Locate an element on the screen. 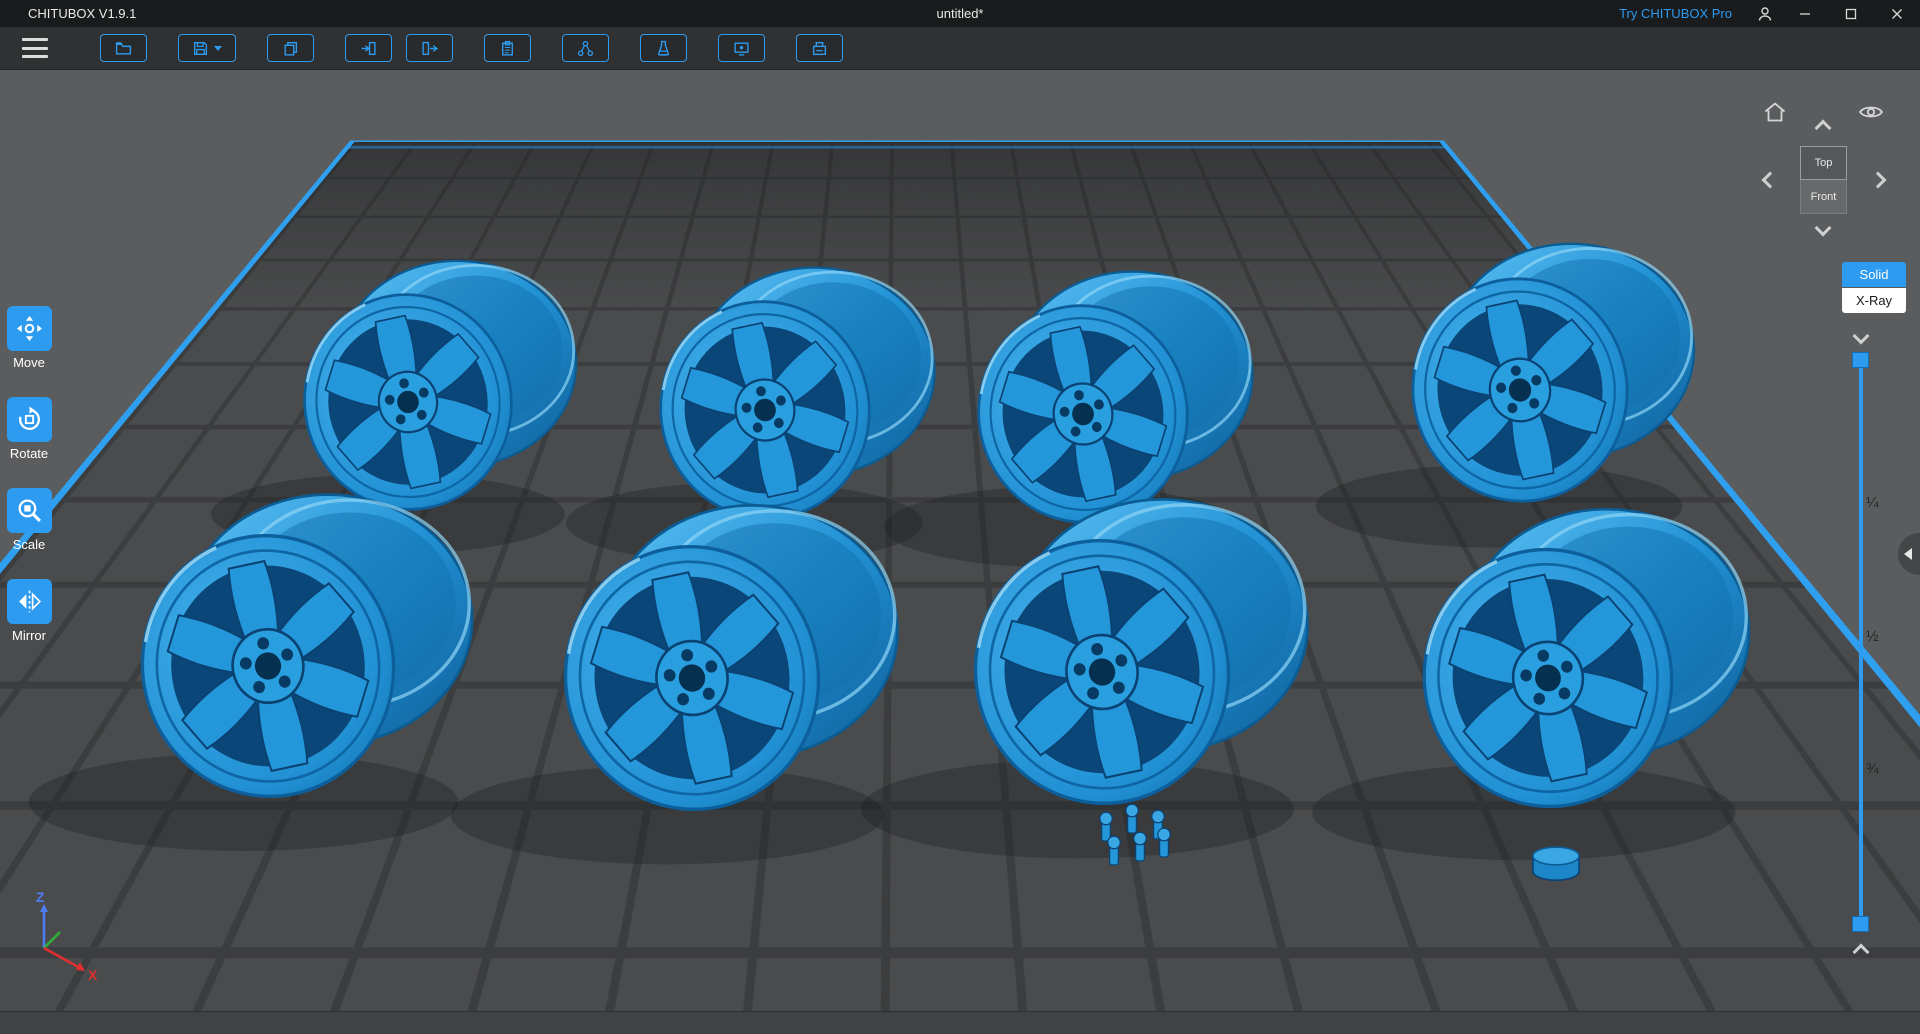  move-tool-button: Move is located at coordinates (29, 338).